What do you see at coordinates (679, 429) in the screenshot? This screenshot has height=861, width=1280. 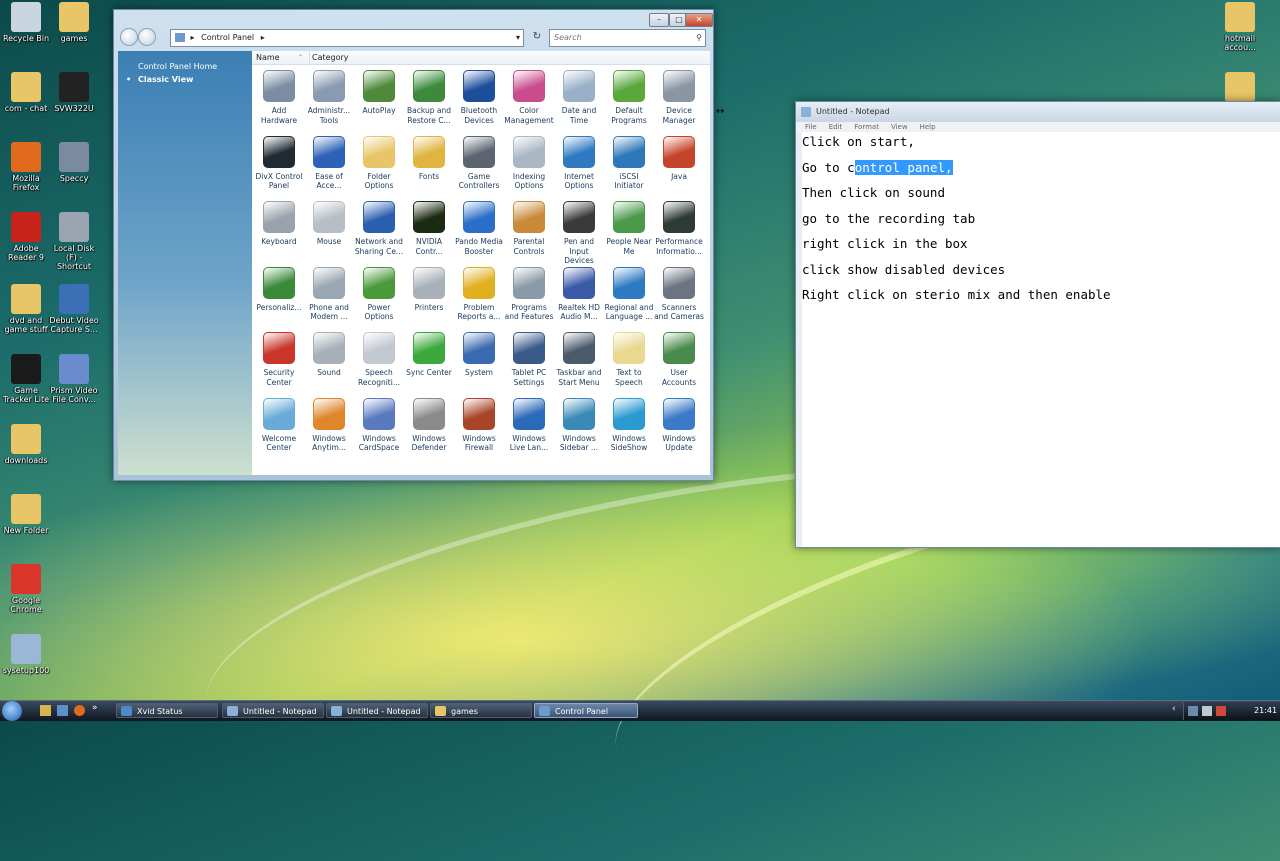 I see `cp-item-windows-update: Windows Update` at bounding box center [679, 429].